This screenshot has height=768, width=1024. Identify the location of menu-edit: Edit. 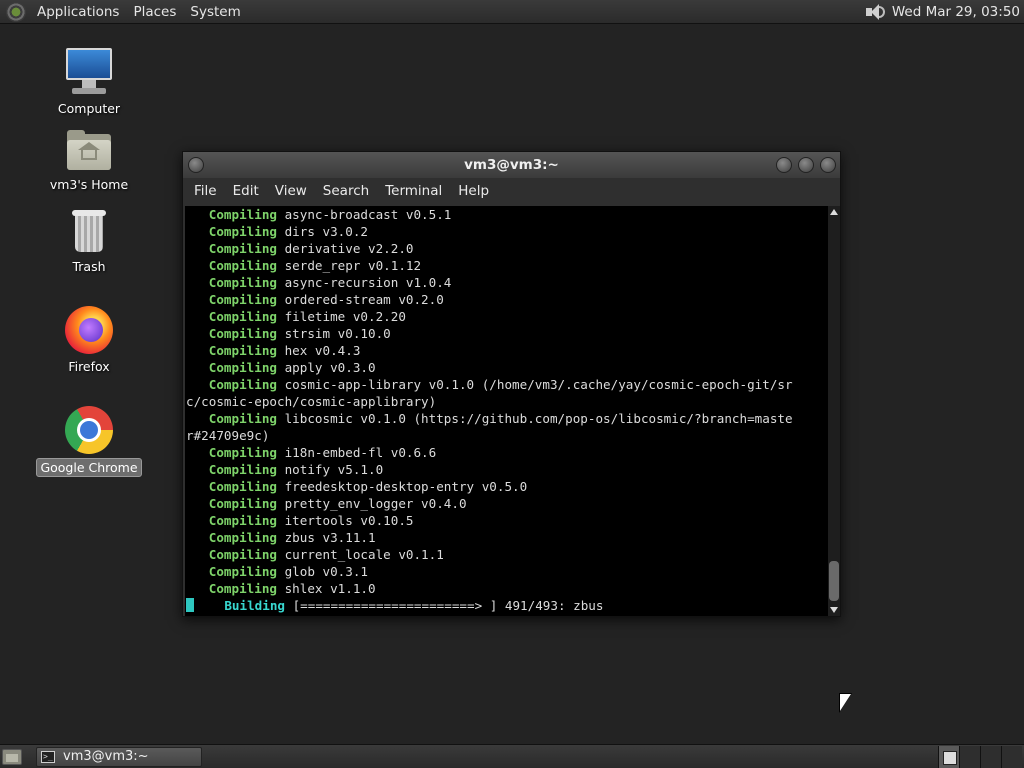
(246, 191).